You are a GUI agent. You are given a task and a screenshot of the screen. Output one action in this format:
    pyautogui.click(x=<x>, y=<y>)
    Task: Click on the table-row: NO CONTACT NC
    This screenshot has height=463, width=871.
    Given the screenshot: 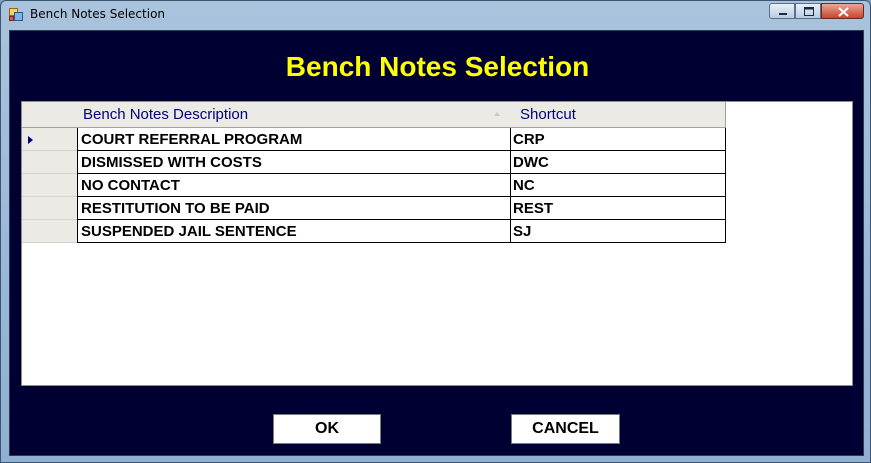 What is the action you would take?
    pyautogui.click(x=374, y=185)
    